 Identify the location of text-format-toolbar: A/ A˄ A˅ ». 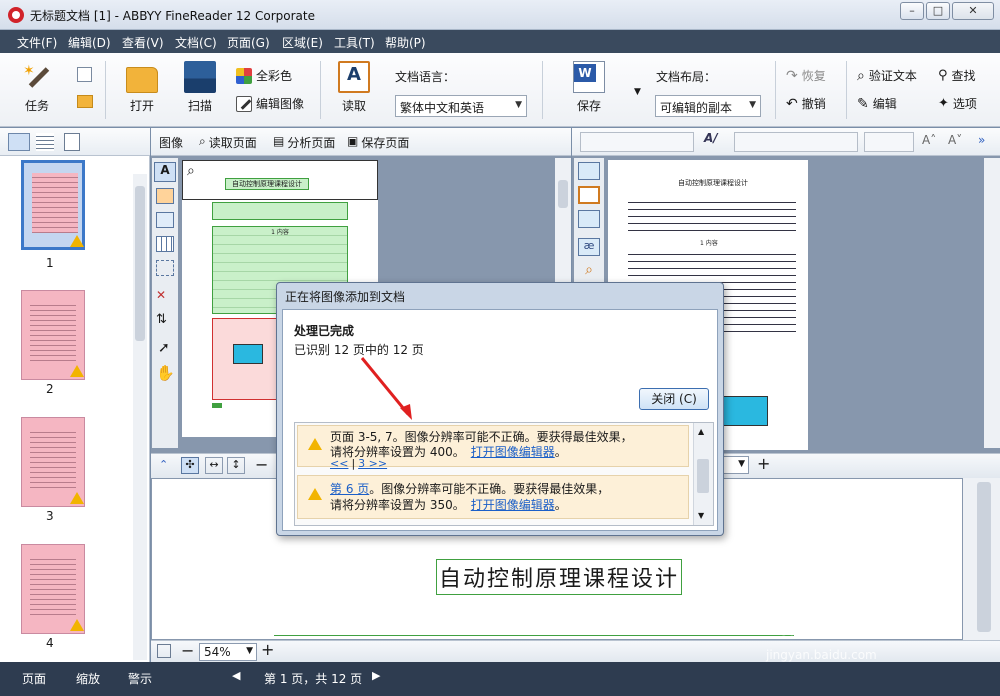
(786, 142).